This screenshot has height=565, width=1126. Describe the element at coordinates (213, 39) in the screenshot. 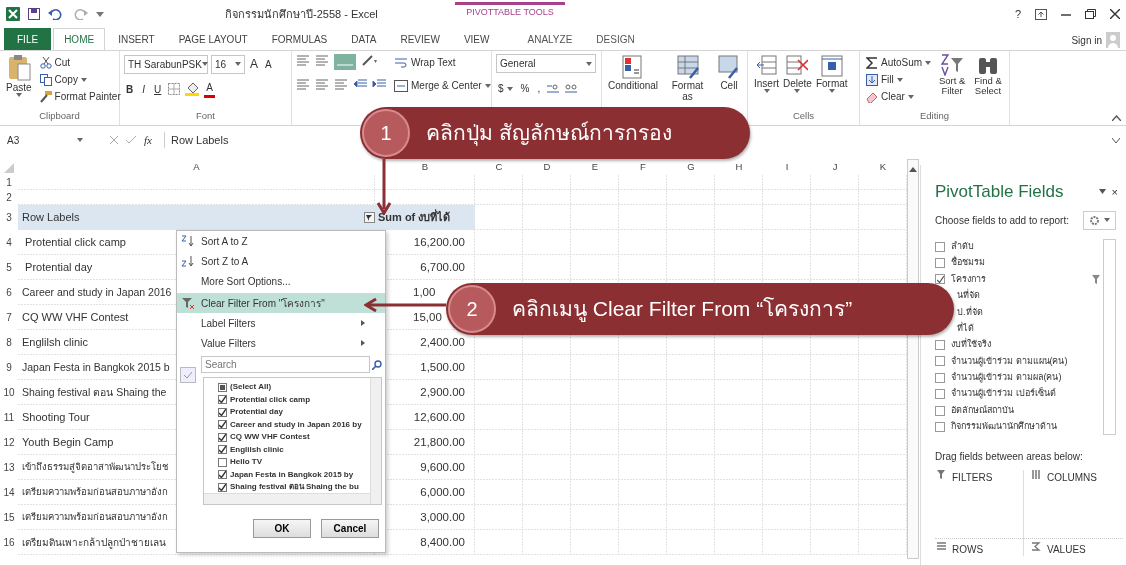

I see `ribbon-tab: PAGE LAYOUT` at that location.